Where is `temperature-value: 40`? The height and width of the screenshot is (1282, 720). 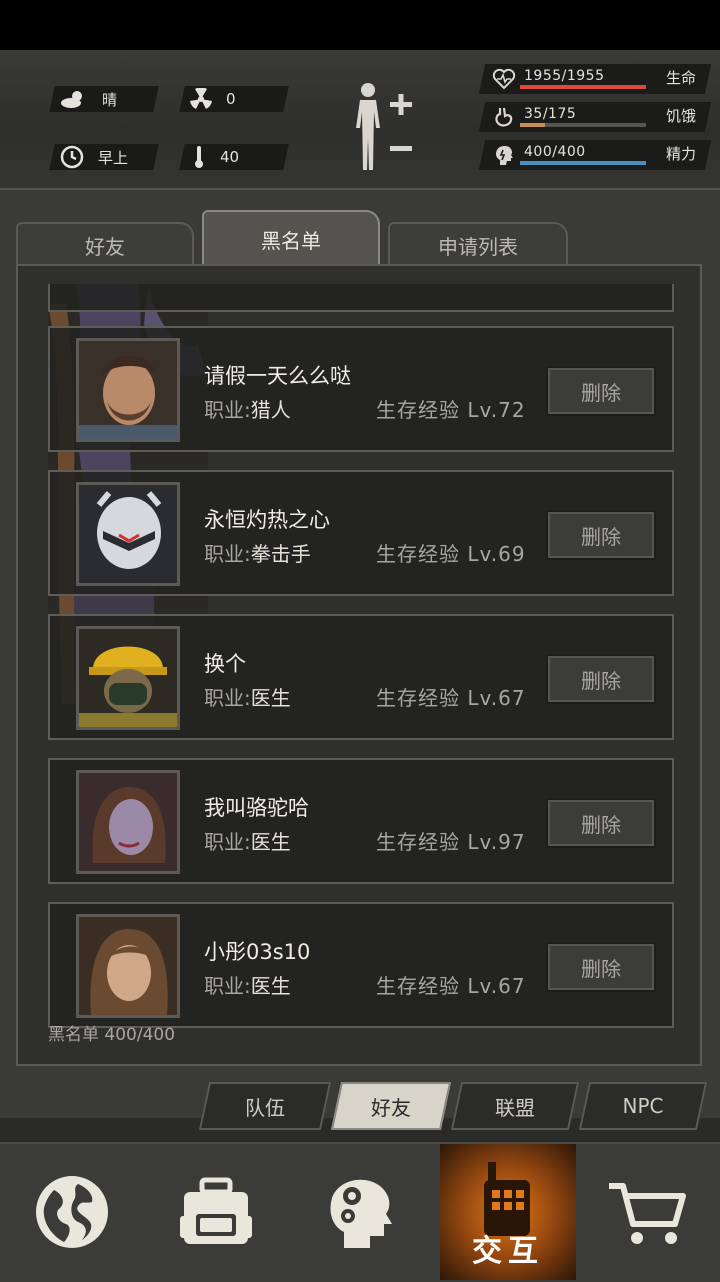 temperature-value: 40 is located at coordinates (230, 157).